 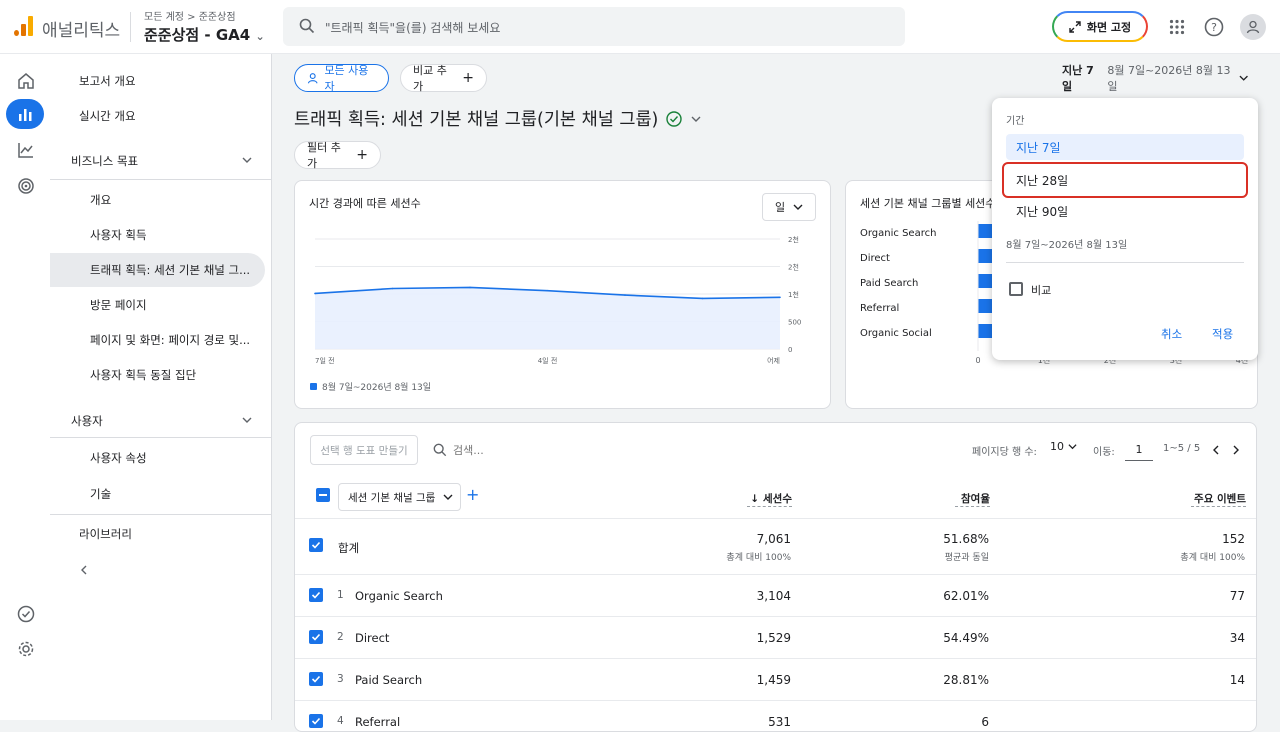 What do you see at coordinates (161, 235) in the screenshot?
I see `nav-user-acquisition: 사용자 획득` at bounding box center [161, 235].